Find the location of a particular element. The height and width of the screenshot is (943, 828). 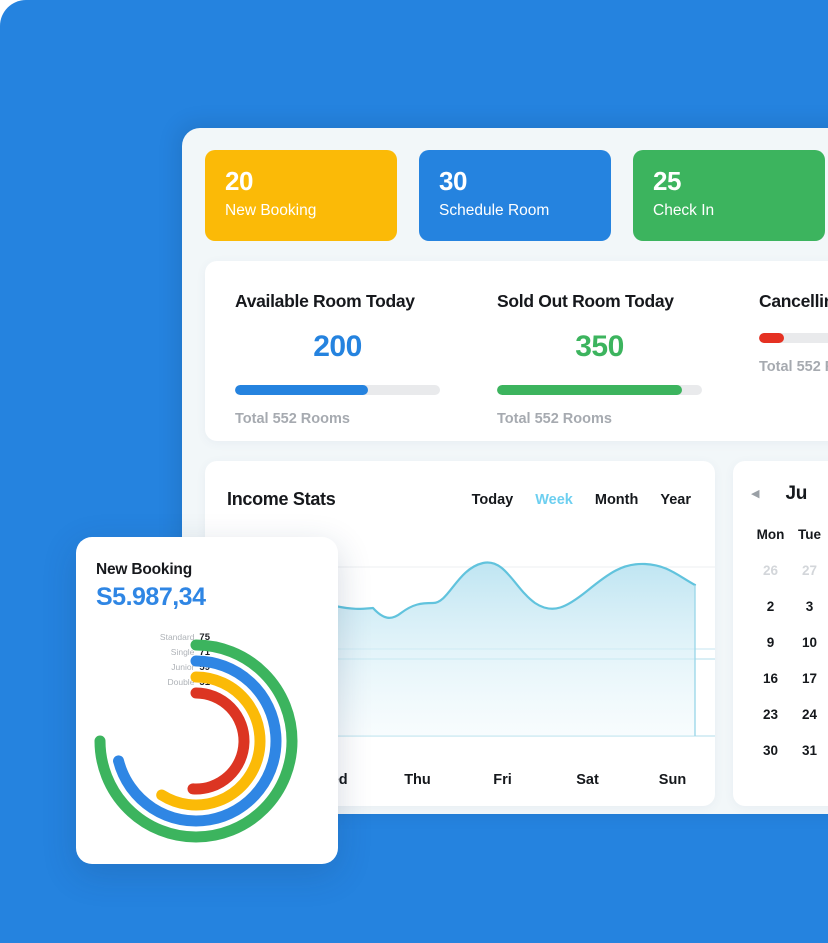

x-tick: Sat is located at coordinates (587, 780).